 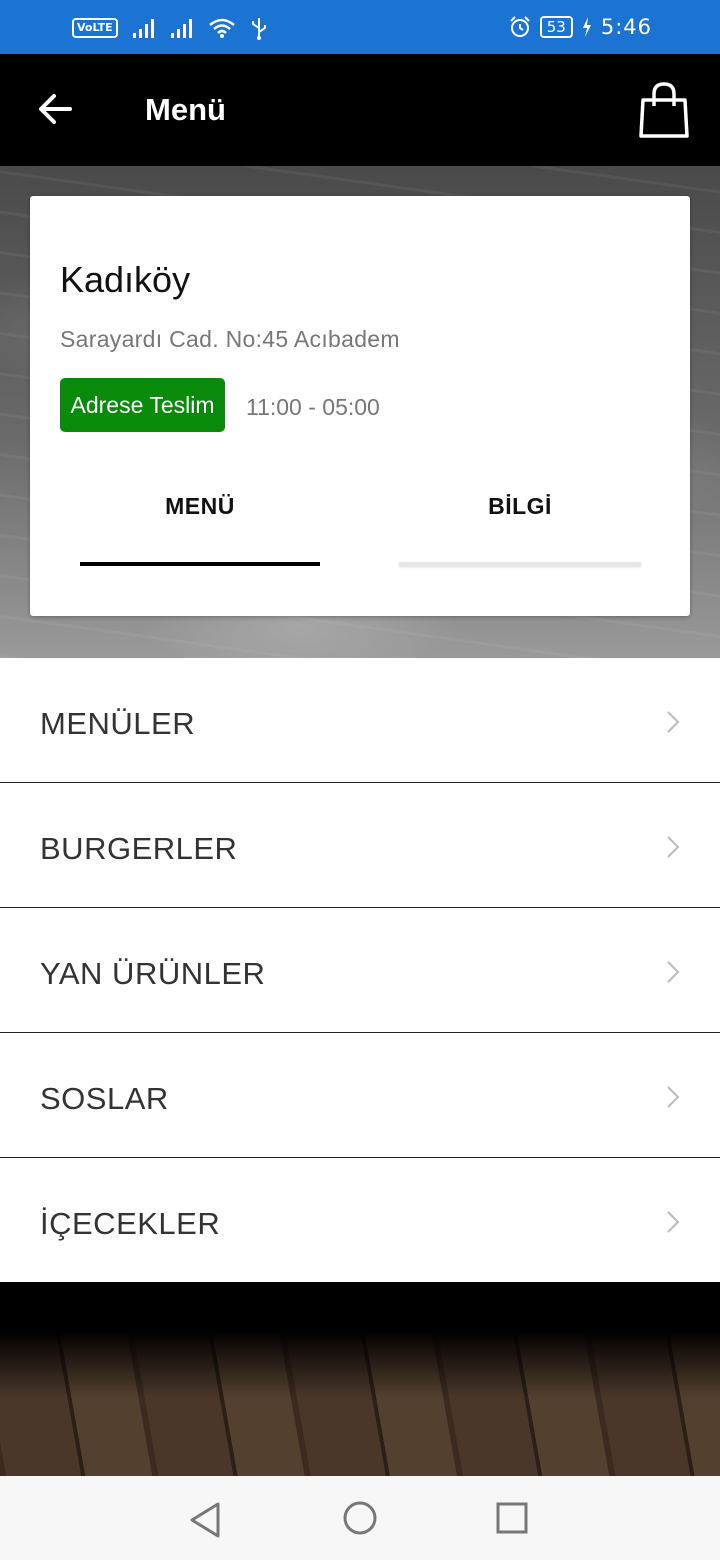 What do you see at coordinates (360, 27) in the screenshot?
I see `status-bar: VoLTE 53 5:46` at bounding box center [360, 27].